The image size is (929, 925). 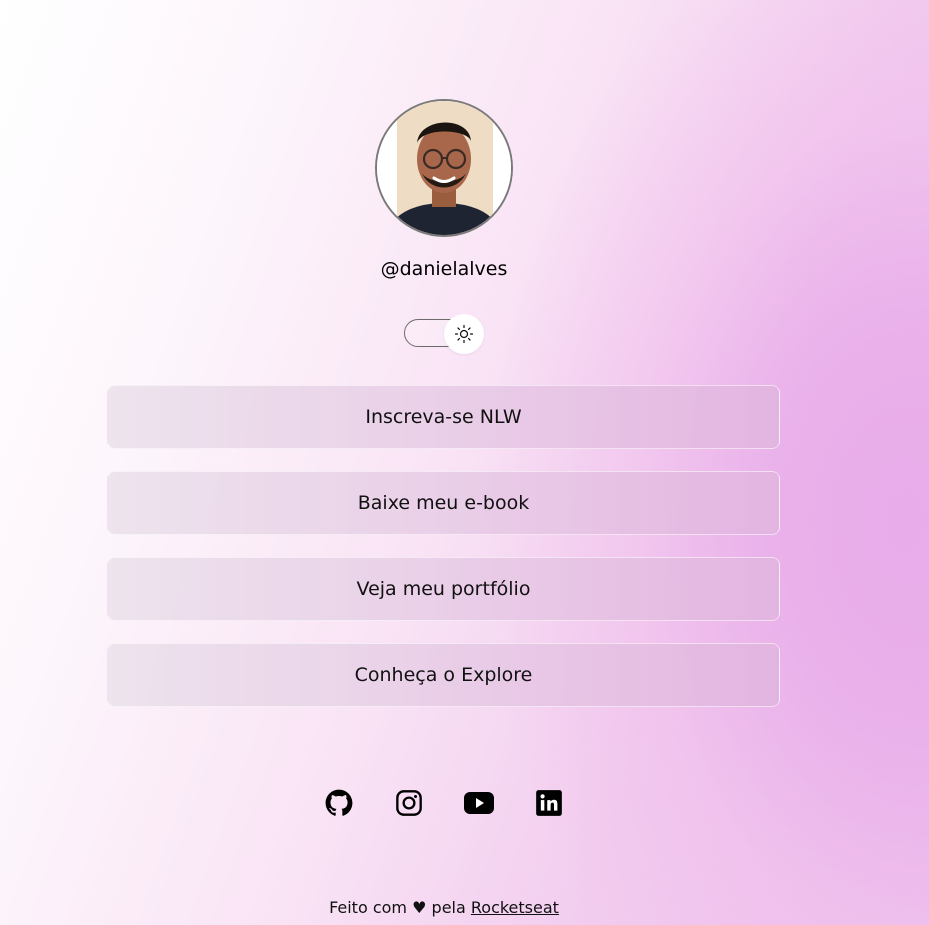 What do you see at coordinates (339, 803) in the screenshot?
I see `github-icon` at bounding box center [339, 803].